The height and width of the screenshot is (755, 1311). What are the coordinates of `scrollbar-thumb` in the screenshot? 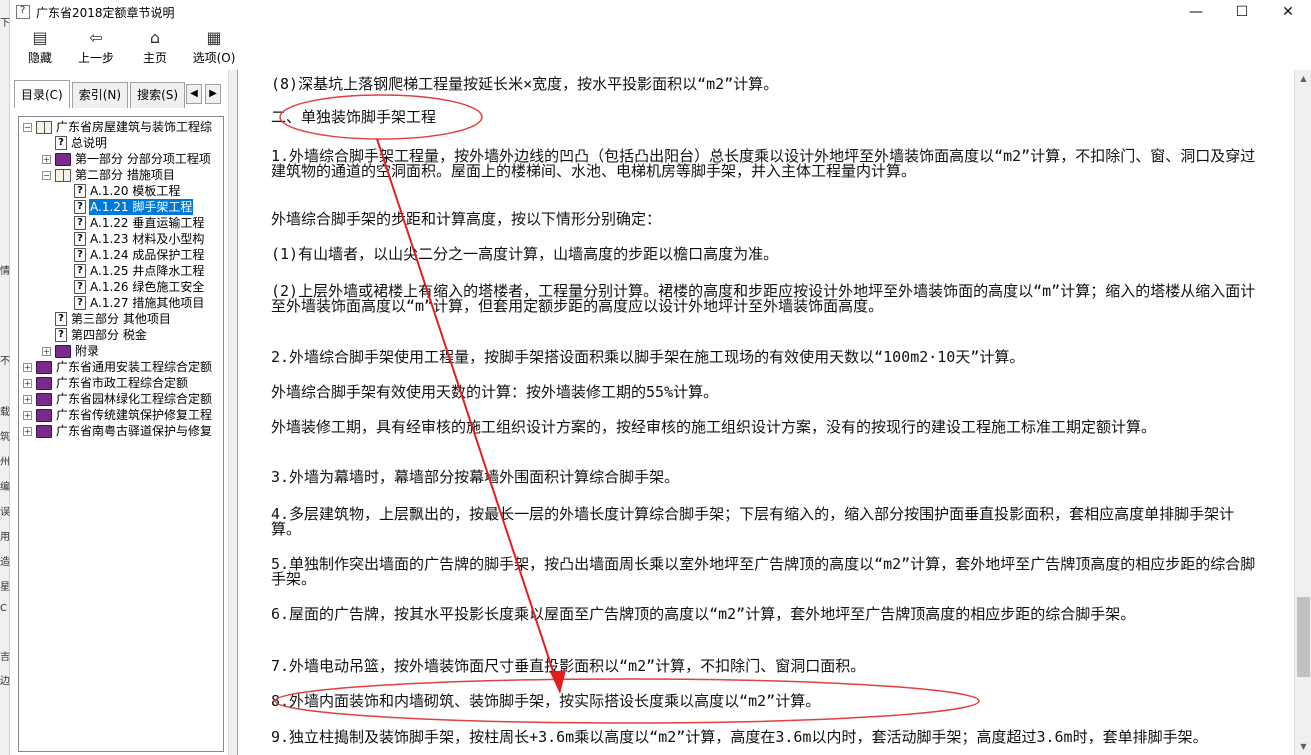 It's located at (1303, 637).